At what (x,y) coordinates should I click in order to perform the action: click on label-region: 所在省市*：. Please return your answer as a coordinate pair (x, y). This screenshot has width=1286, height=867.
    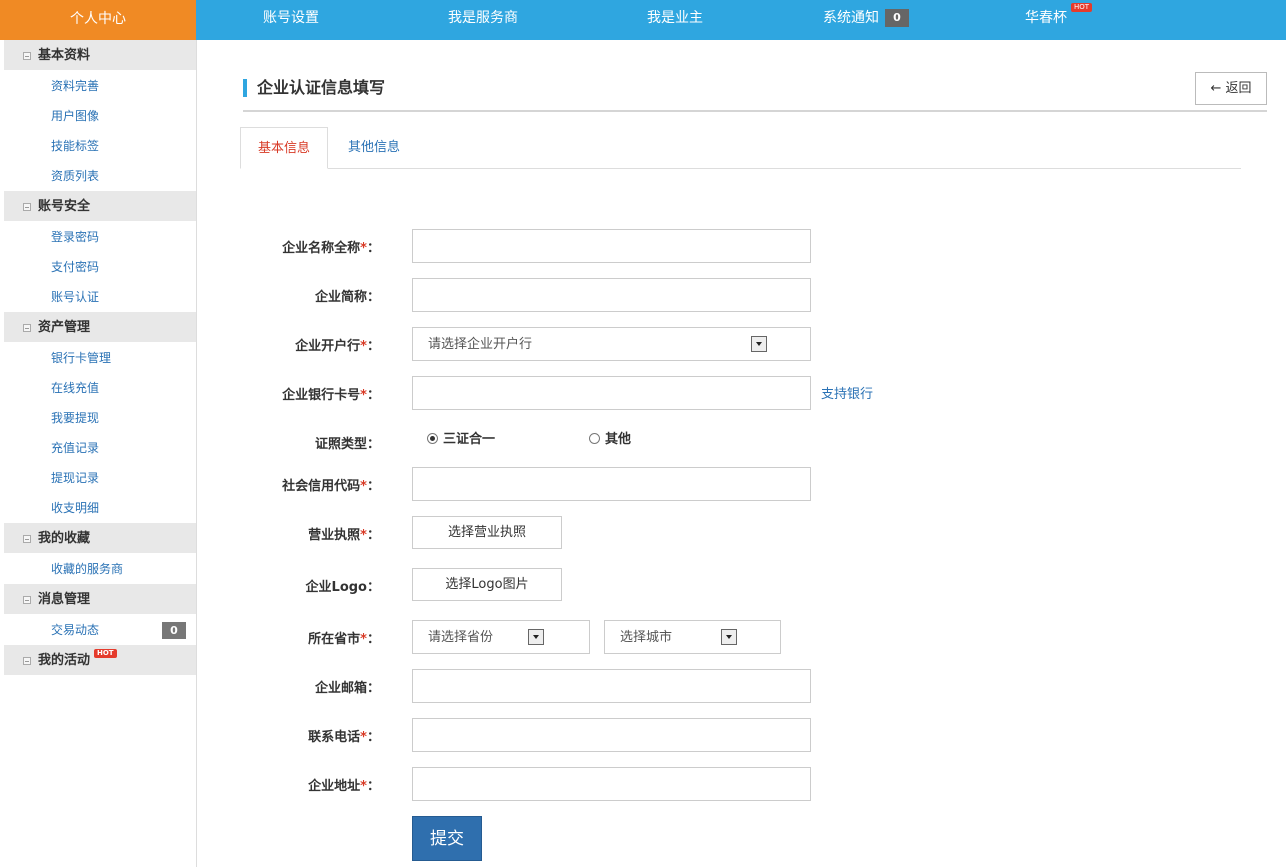
    Looking at the image, I should click on (344, 639).